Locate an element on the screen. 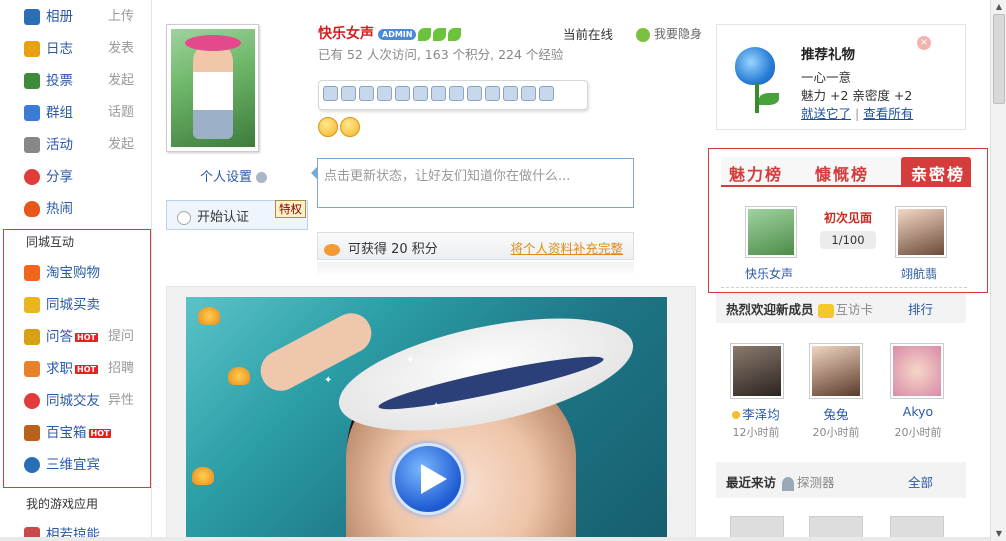 This screenshot has width=1006, height=541. horizontal-scrollbar is located at coordinates (495, 539).